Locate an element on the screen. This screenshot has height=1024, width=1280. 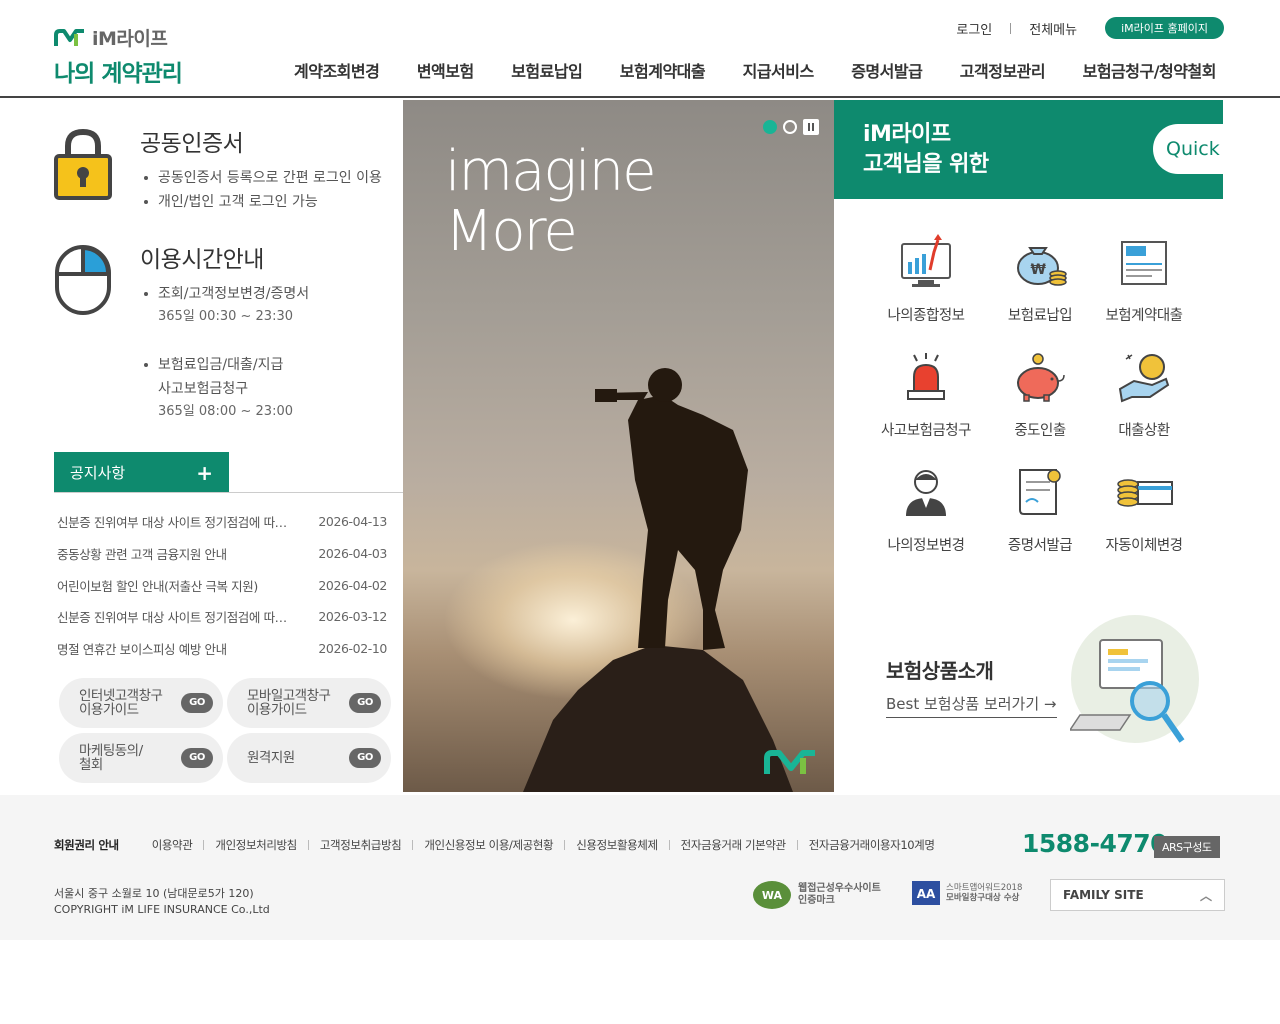
banner-headline: imagine More is located at coordinates (551, 201).